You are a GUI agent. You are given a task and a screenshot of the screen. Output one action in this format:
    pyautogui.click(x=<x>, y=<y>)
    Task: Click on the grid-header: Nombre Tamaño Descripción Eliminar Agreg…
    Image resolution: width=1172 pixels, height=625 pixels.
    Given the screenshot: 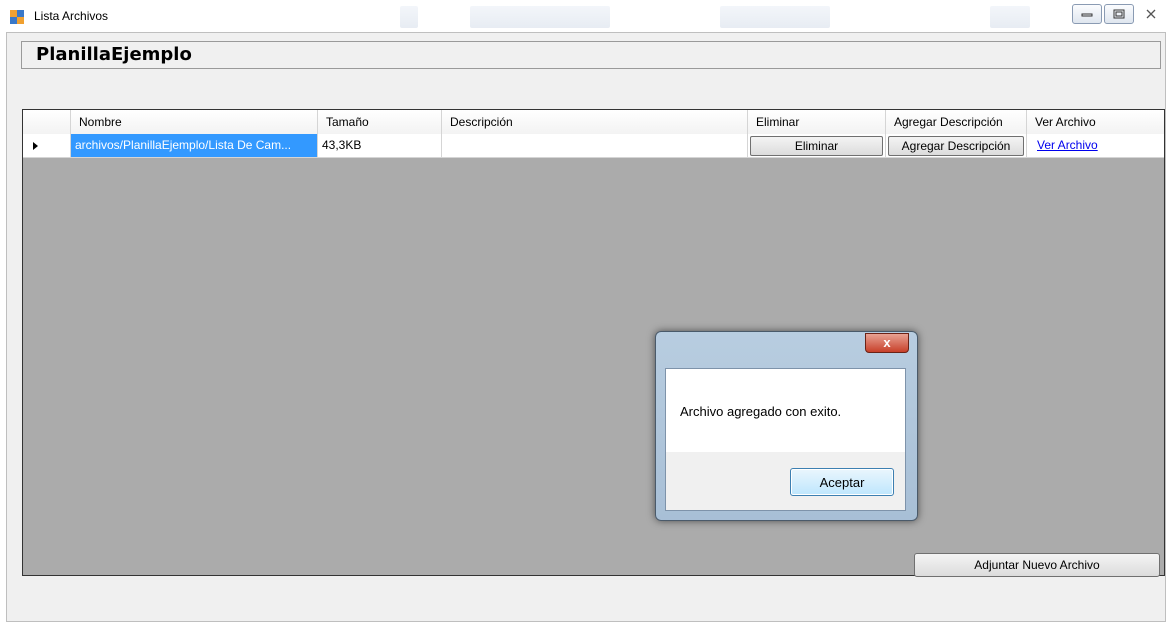 What is the action you would take?
    pyautogui.click(x=593, y=122)
    